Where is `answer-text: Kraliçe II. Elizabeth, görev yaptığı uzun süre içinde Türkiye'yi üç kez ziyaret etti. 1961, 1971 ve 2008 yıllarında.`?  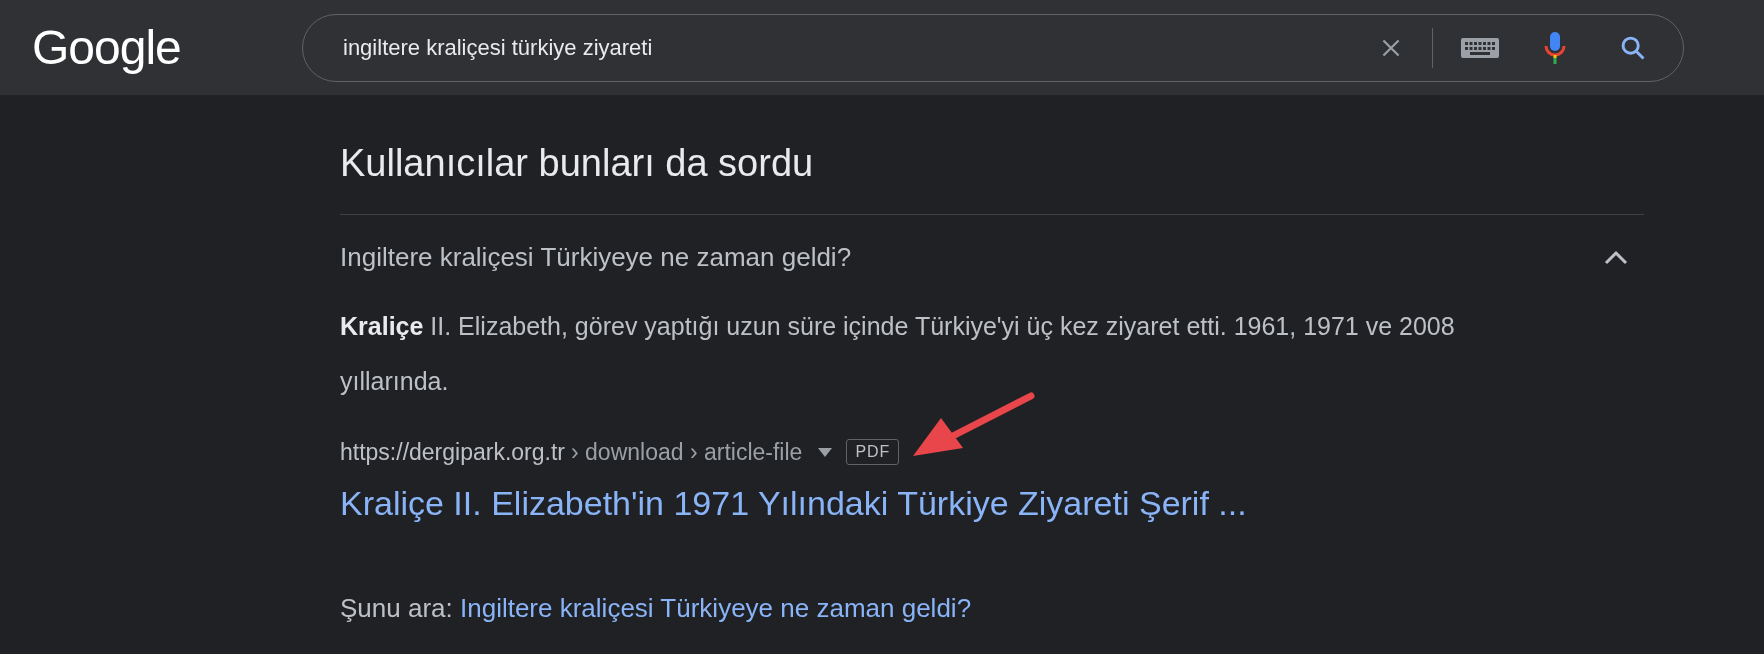 answer-text: Kraliçe II. Elizabeth, görev yaptığı uzun süre içinde Türkiye'yi üç kez ziyaret etti. 1961, 1971 ve 2008 yıllarında. is located at coordinates (898, 354).